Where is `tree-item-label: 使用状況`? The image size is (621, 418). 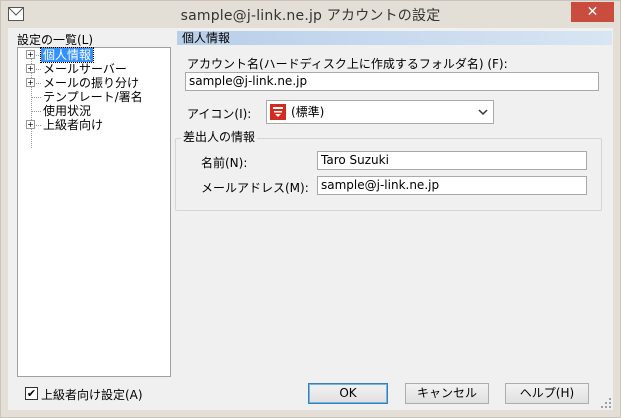
tree-item-label: 使用状況 is located at coordinates (67, 111).